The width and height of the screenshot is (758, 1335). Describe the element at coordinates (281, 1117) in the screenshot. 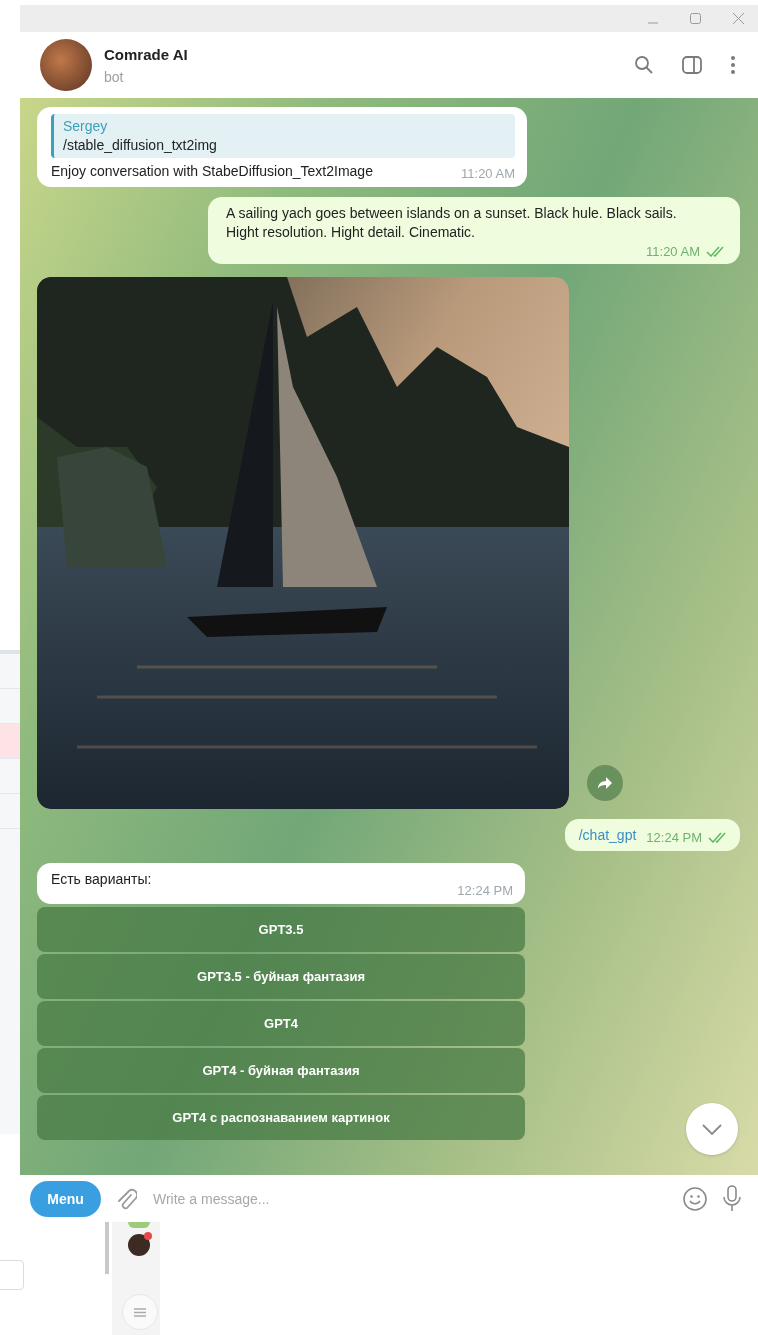

I see `keyboard-button: GPT4 с распознаванием картинок` at that location.